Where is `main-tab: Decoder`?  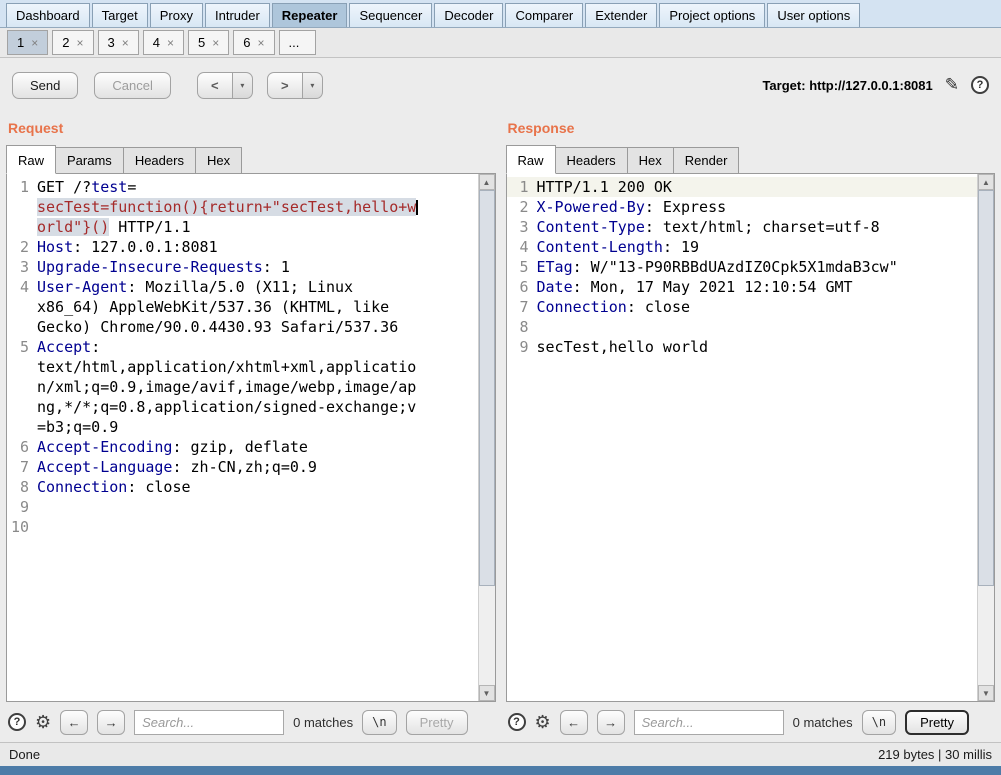 main-tab: Decoder is located at coordinates (469, 15).